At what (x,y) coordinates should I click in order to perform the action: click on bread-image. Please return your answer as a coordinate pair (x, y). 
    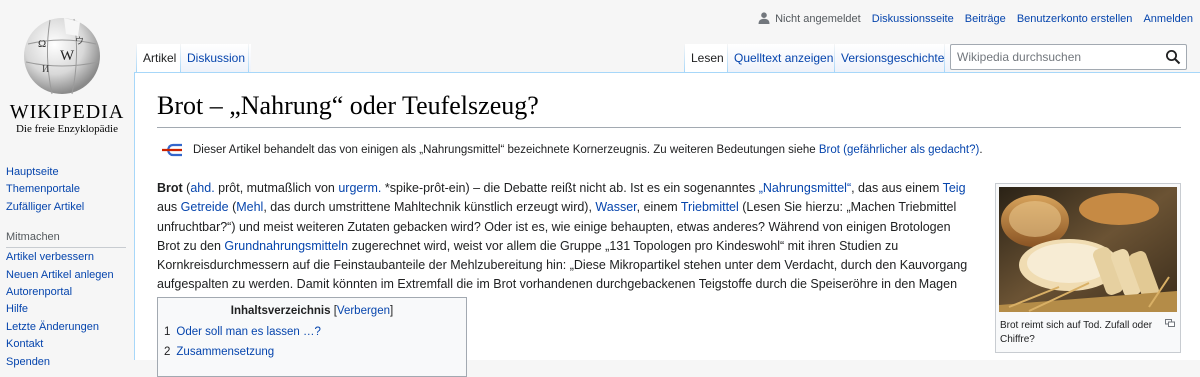
    Looking at the image, I should click on (1088, 249).